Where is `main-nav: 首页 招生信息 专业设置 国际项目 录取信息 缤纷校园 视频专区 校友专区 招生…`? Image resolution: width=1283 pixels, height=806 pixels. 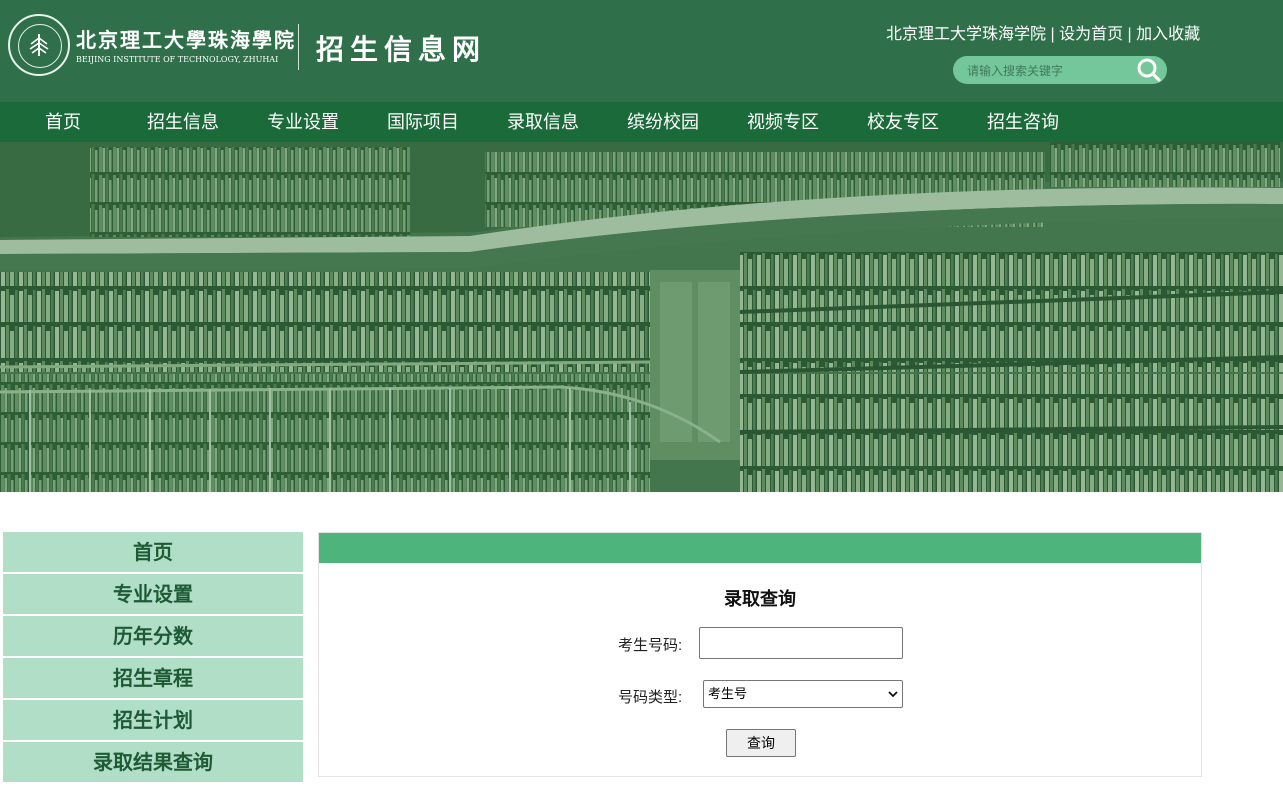
main-nav: 首页 招生信息 专业设置 国际项目 录取信息 缤纷校园 视频专区 校友专区 招生… is located at coordinates (641, 122).